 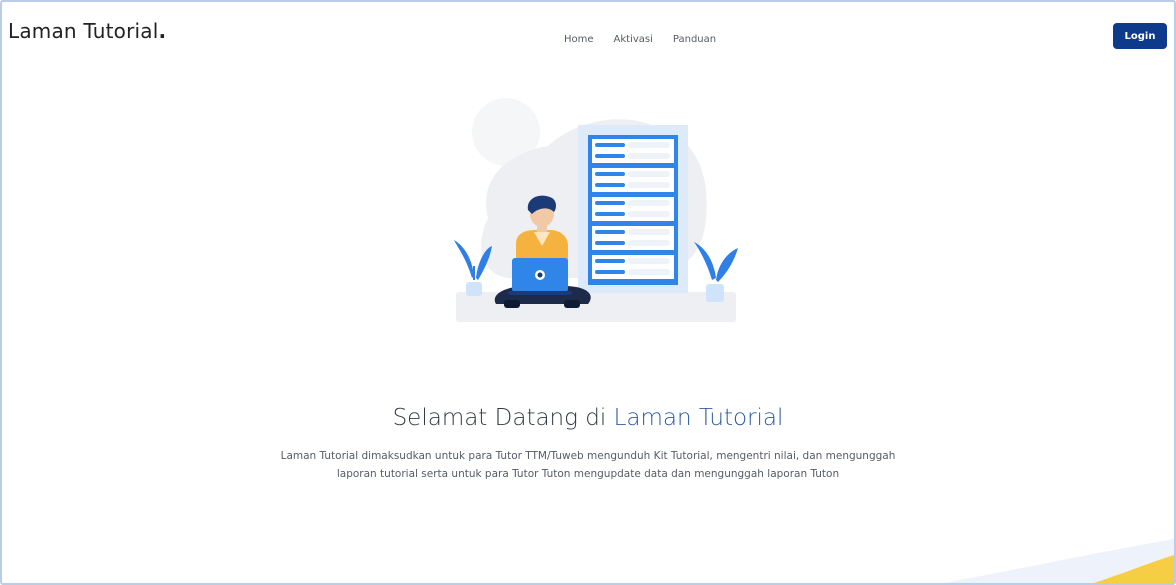 I want to click on nav-item-home: Home, so click(x=579, y=38).